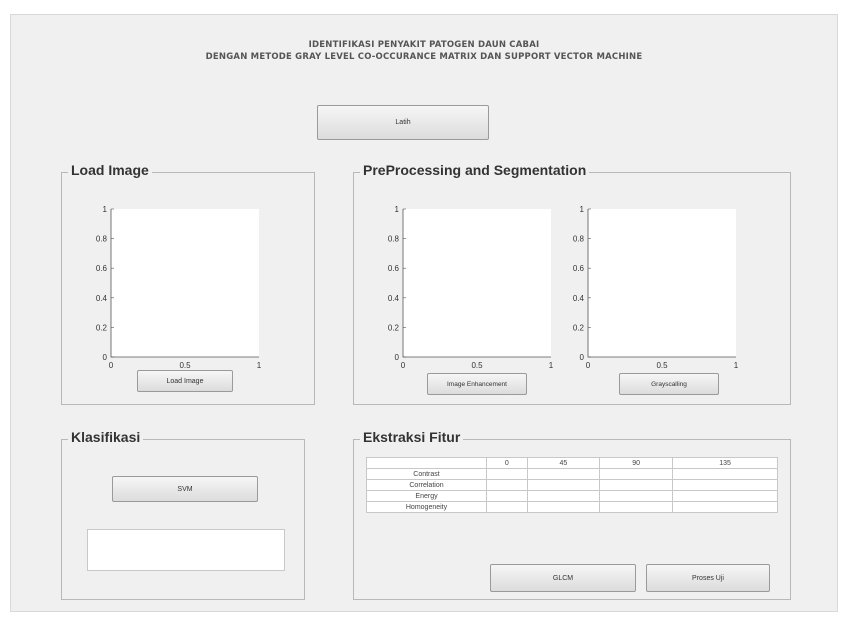 The width and height of the screenshot is (842, 617). What do you see at coordinates (636, 463) in the screenshot?
I see `column-header-90: 90` at bounding box center [636, 463].